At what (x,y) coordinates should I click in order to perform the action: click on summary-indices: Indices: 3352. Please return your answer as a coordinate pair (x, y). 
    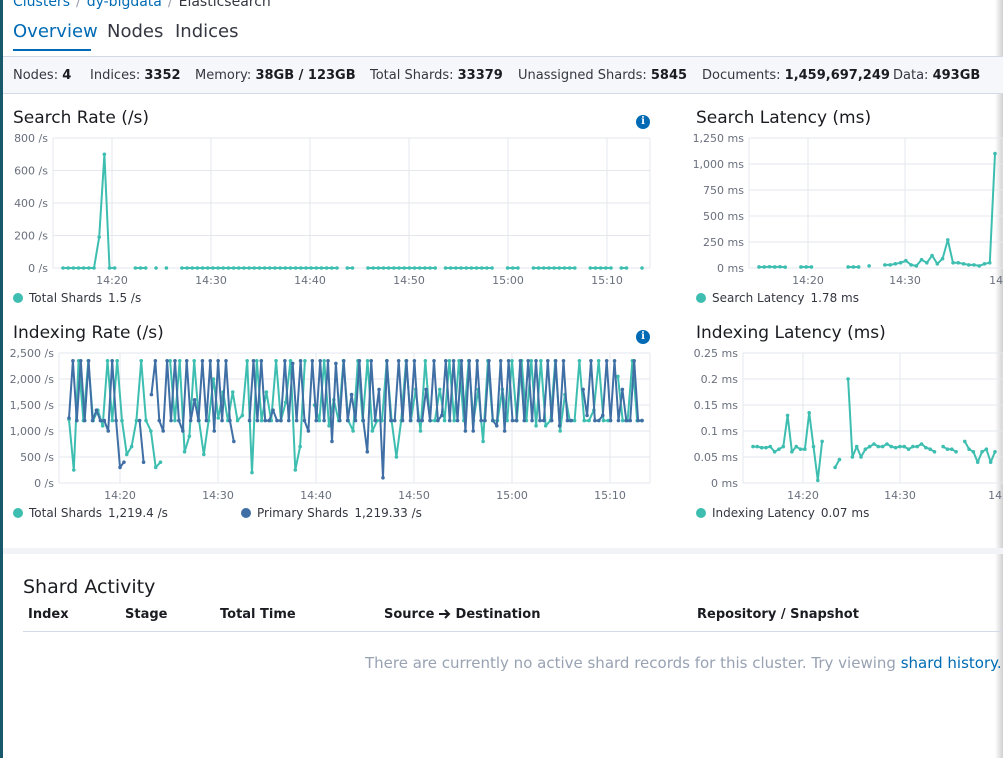
    Looking at the image, I should click on (135, 75).